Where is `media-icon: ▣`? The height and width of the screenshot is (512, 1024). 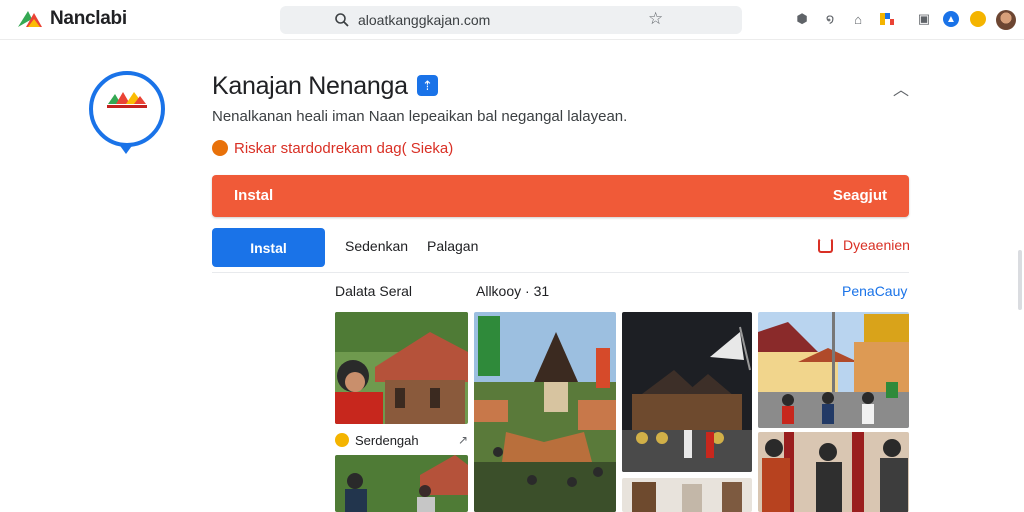 media-icon: ▣ is located at coordinates (924, 19).